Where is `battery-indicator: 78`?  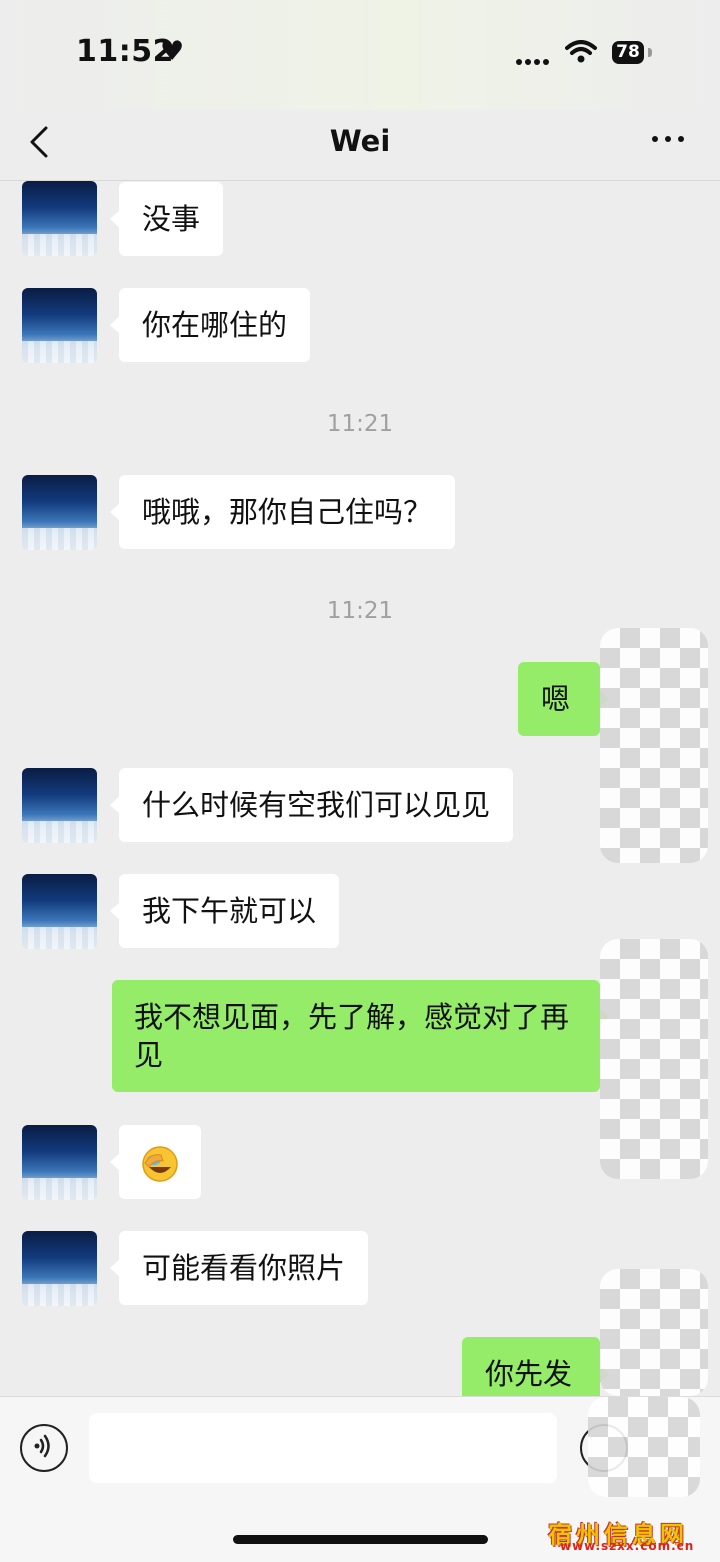
battery-indicator: 78 is located at coordinates (628, 52).